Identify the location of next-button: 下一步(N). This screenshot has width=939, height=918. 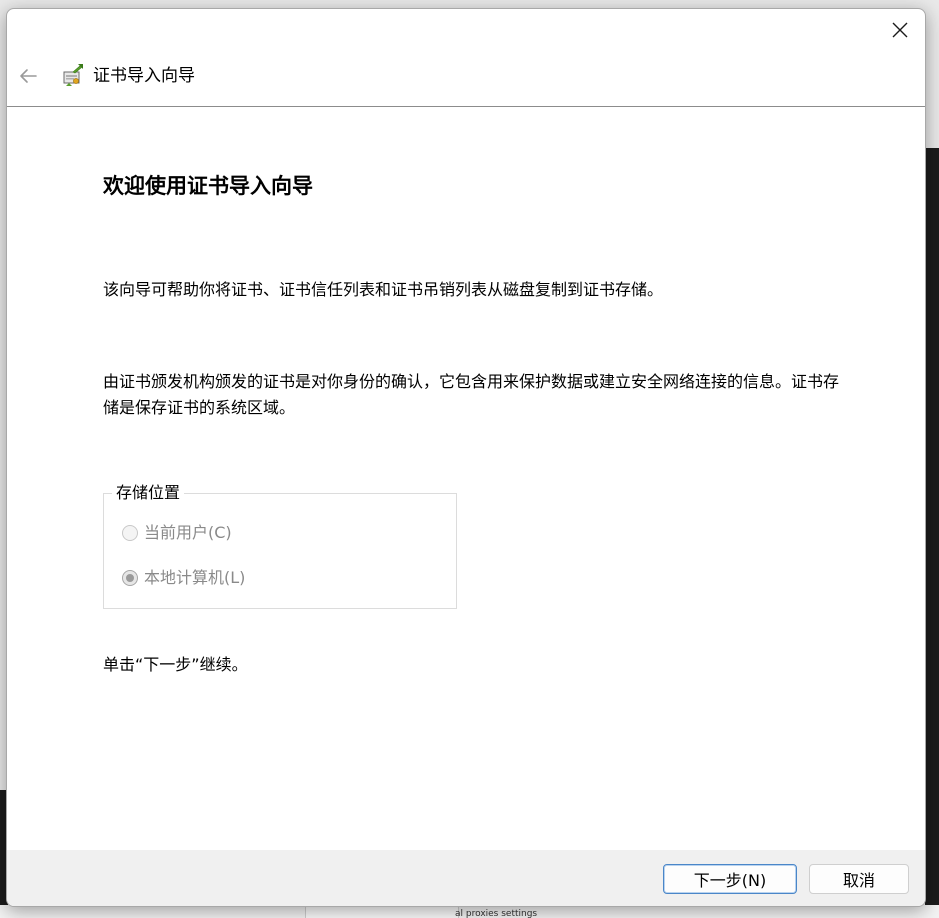
(730, 879).